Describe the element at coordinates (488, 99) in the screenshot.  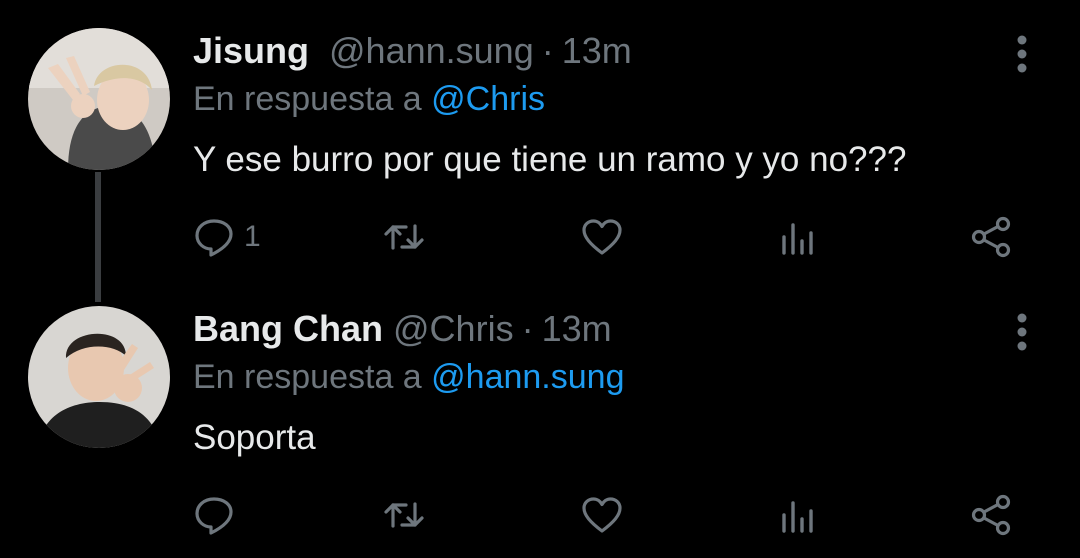
I see `mention-link: @Chris` at that location.